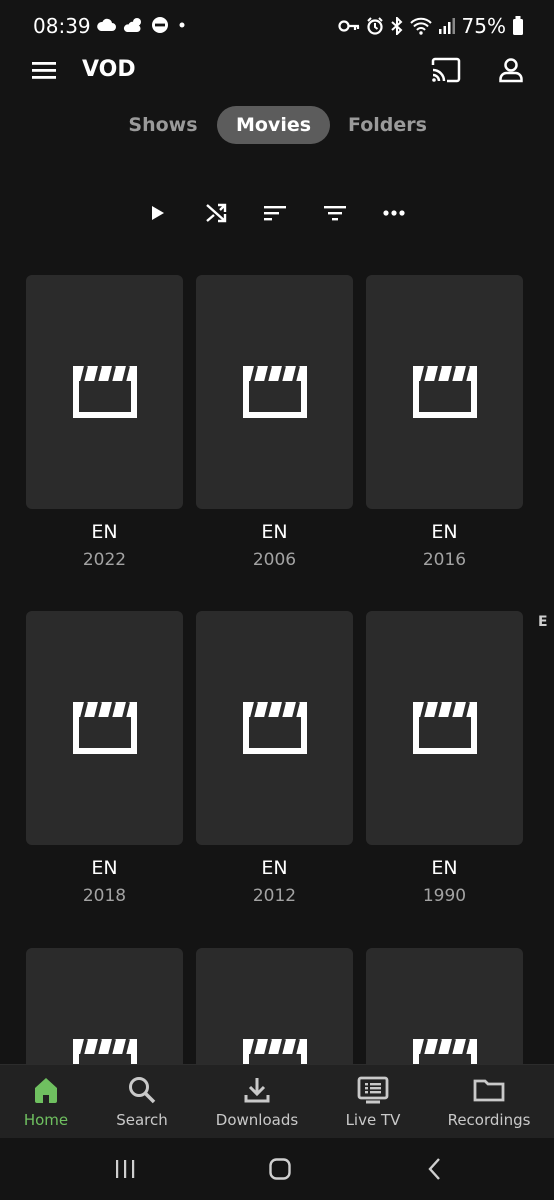 This screenshot has width=554, height=1200. I want to click on nav-search: Search, so click(142, 1103).